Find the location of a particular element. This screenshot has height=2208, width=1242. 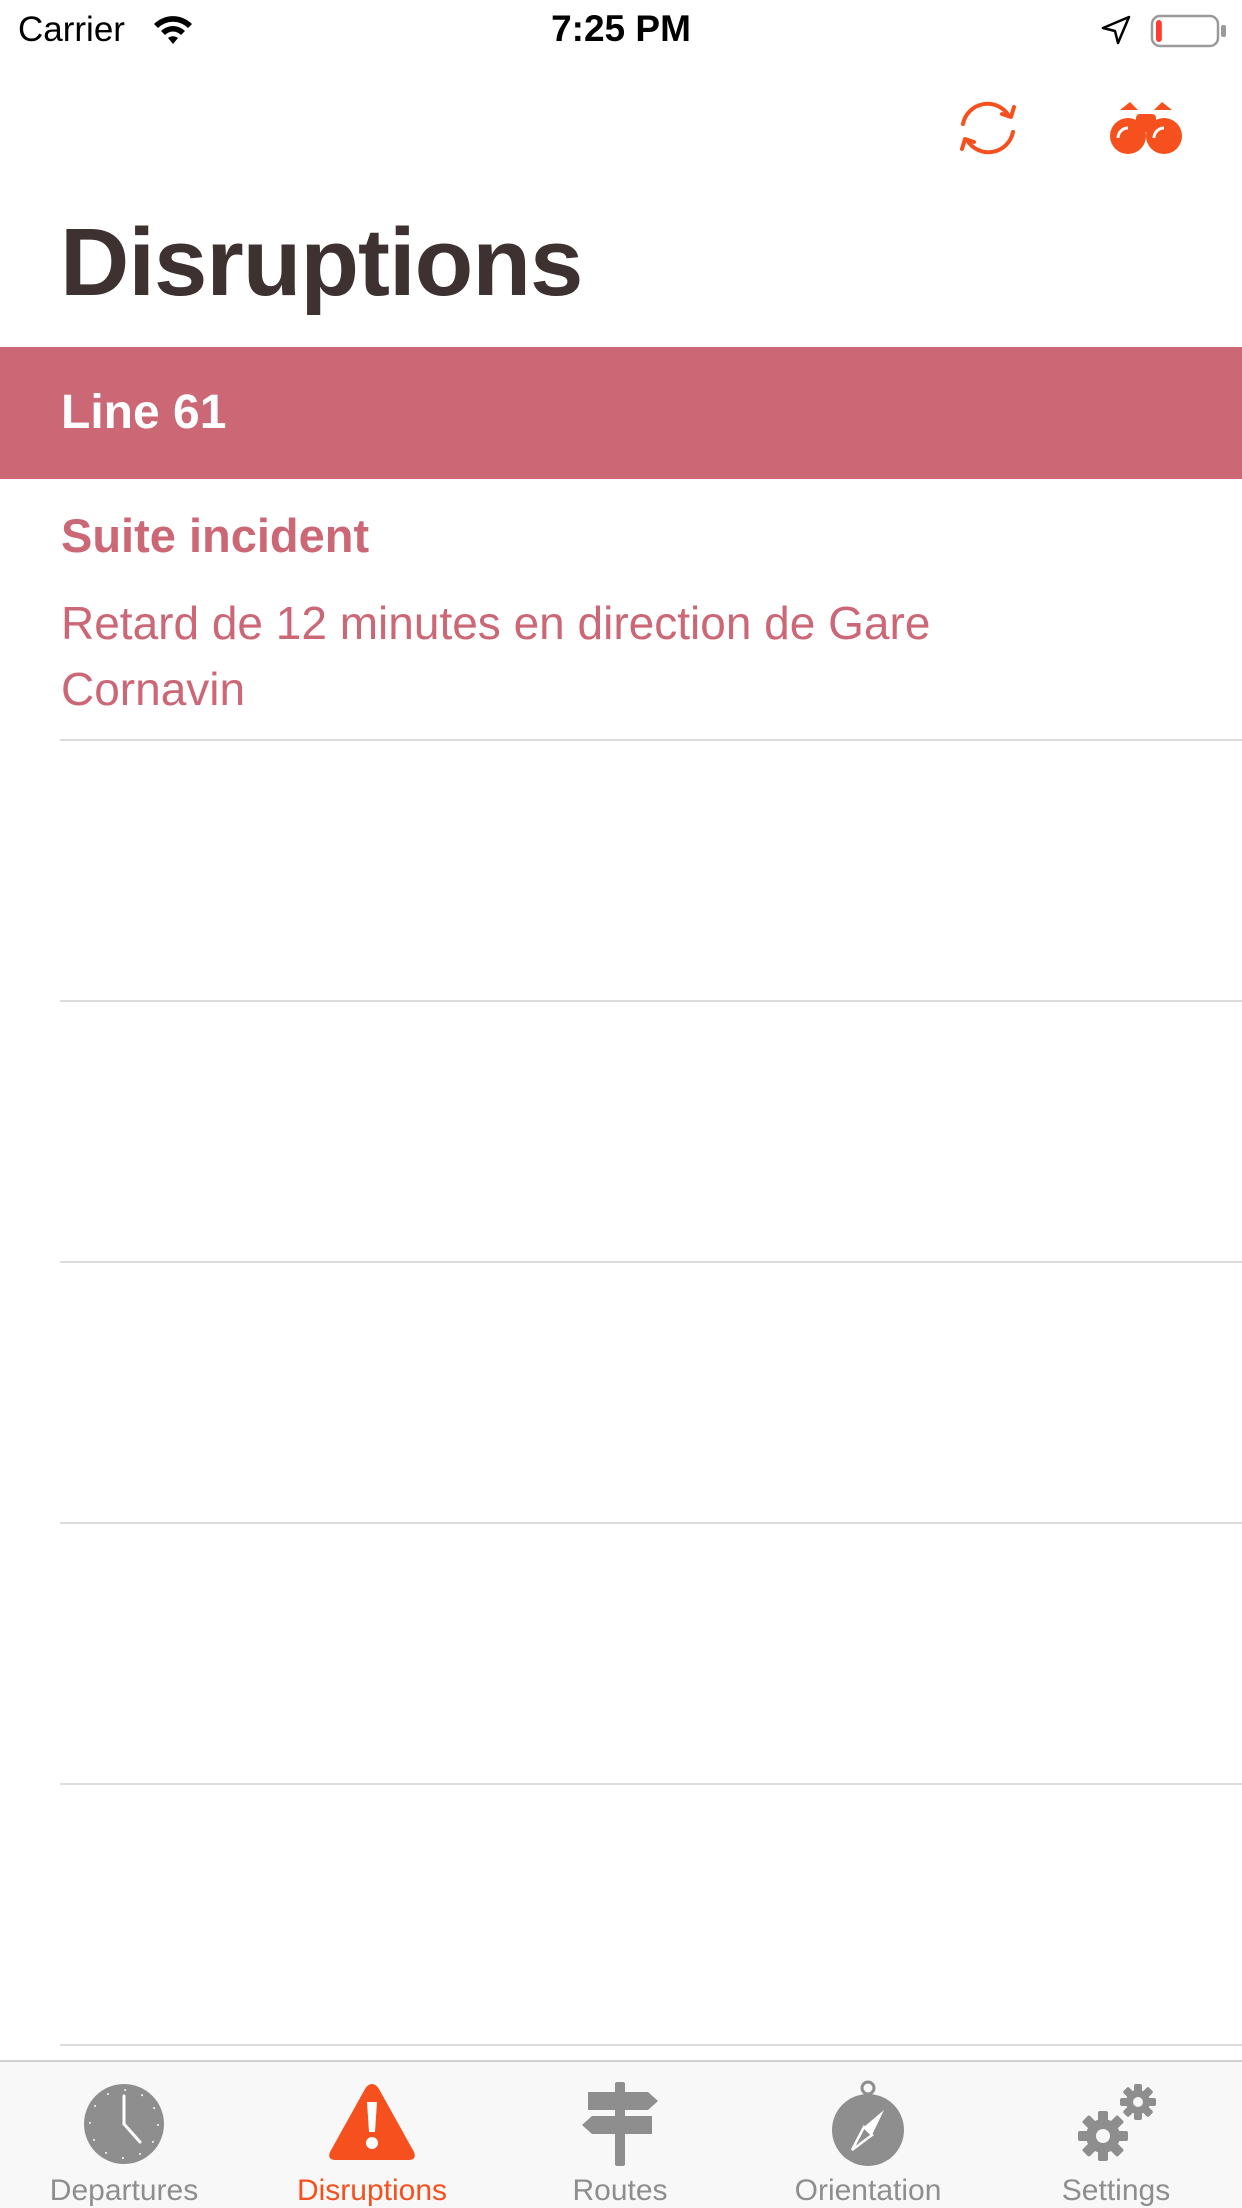

binoculars-icon is located at coordinates (1146, 128).